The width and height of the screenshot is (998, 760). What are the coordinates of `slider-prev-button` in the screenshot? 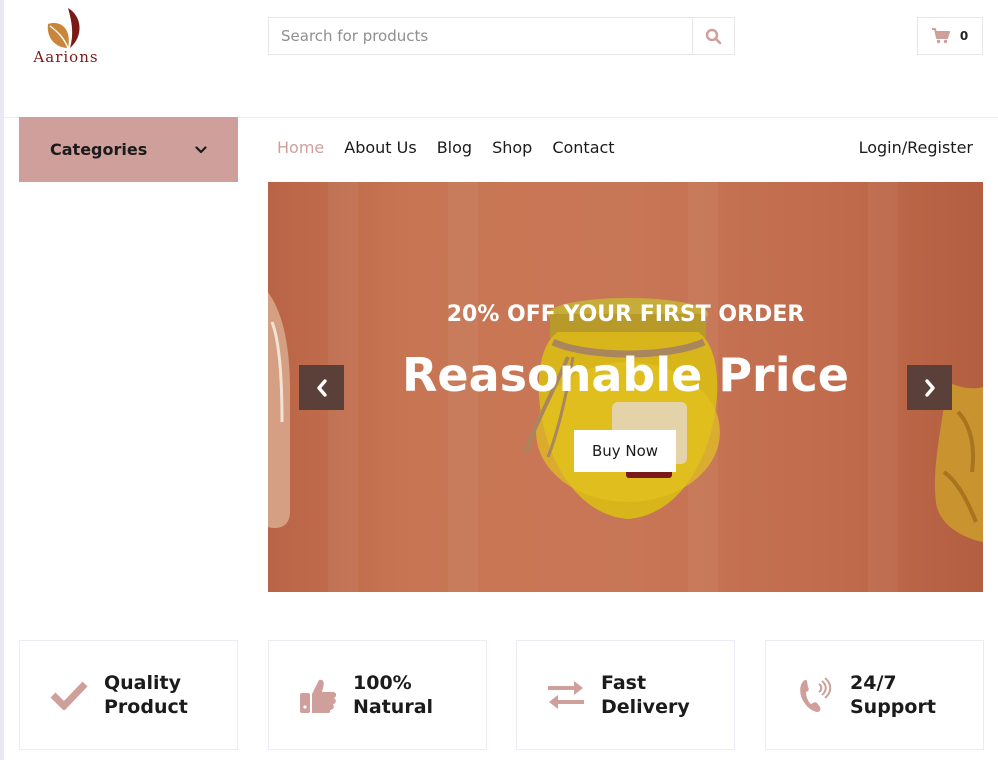 It's located at (321, 387).